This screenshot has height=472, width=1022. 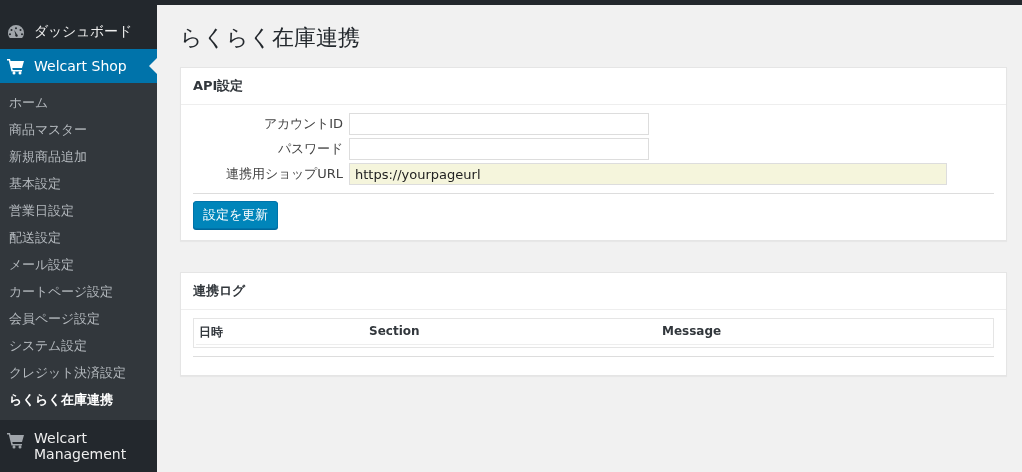 What do you see at coordinates (78, 264) in the screenshot?
I see `submenu-item: メール設定` at bounding box center [78, 264].